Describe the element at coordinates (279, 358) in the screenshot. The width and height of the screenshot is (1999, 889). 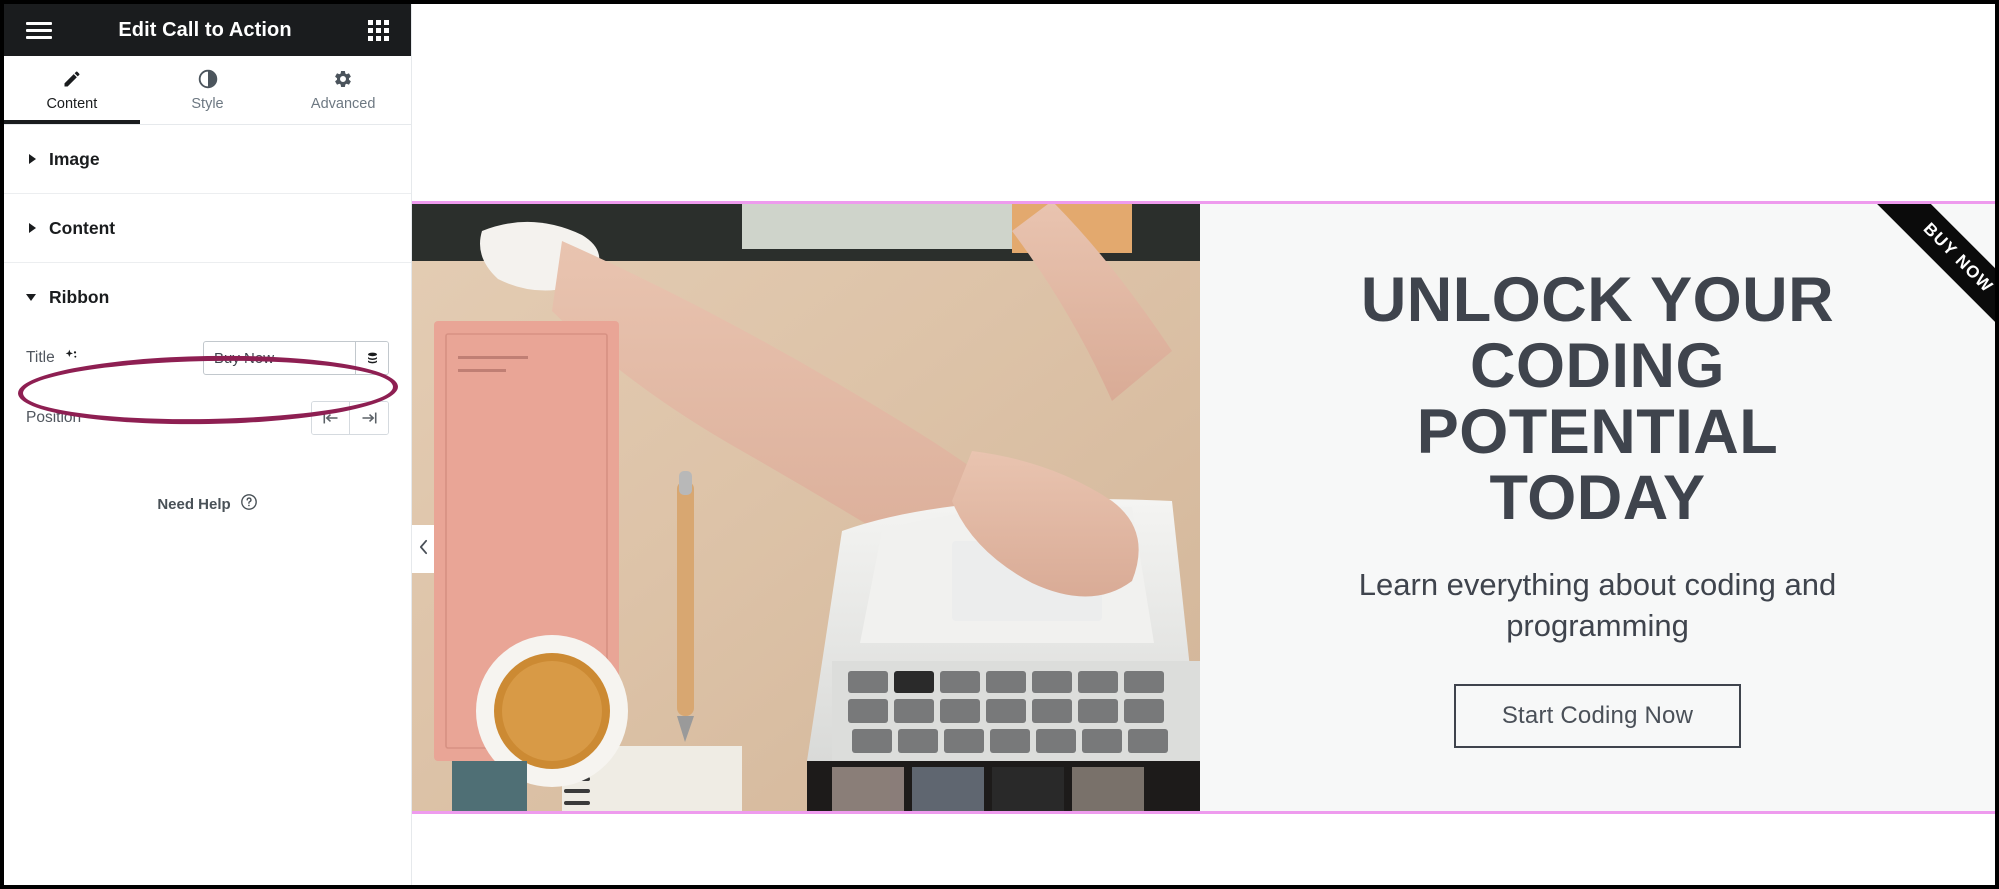
I see `title-input` at that location.